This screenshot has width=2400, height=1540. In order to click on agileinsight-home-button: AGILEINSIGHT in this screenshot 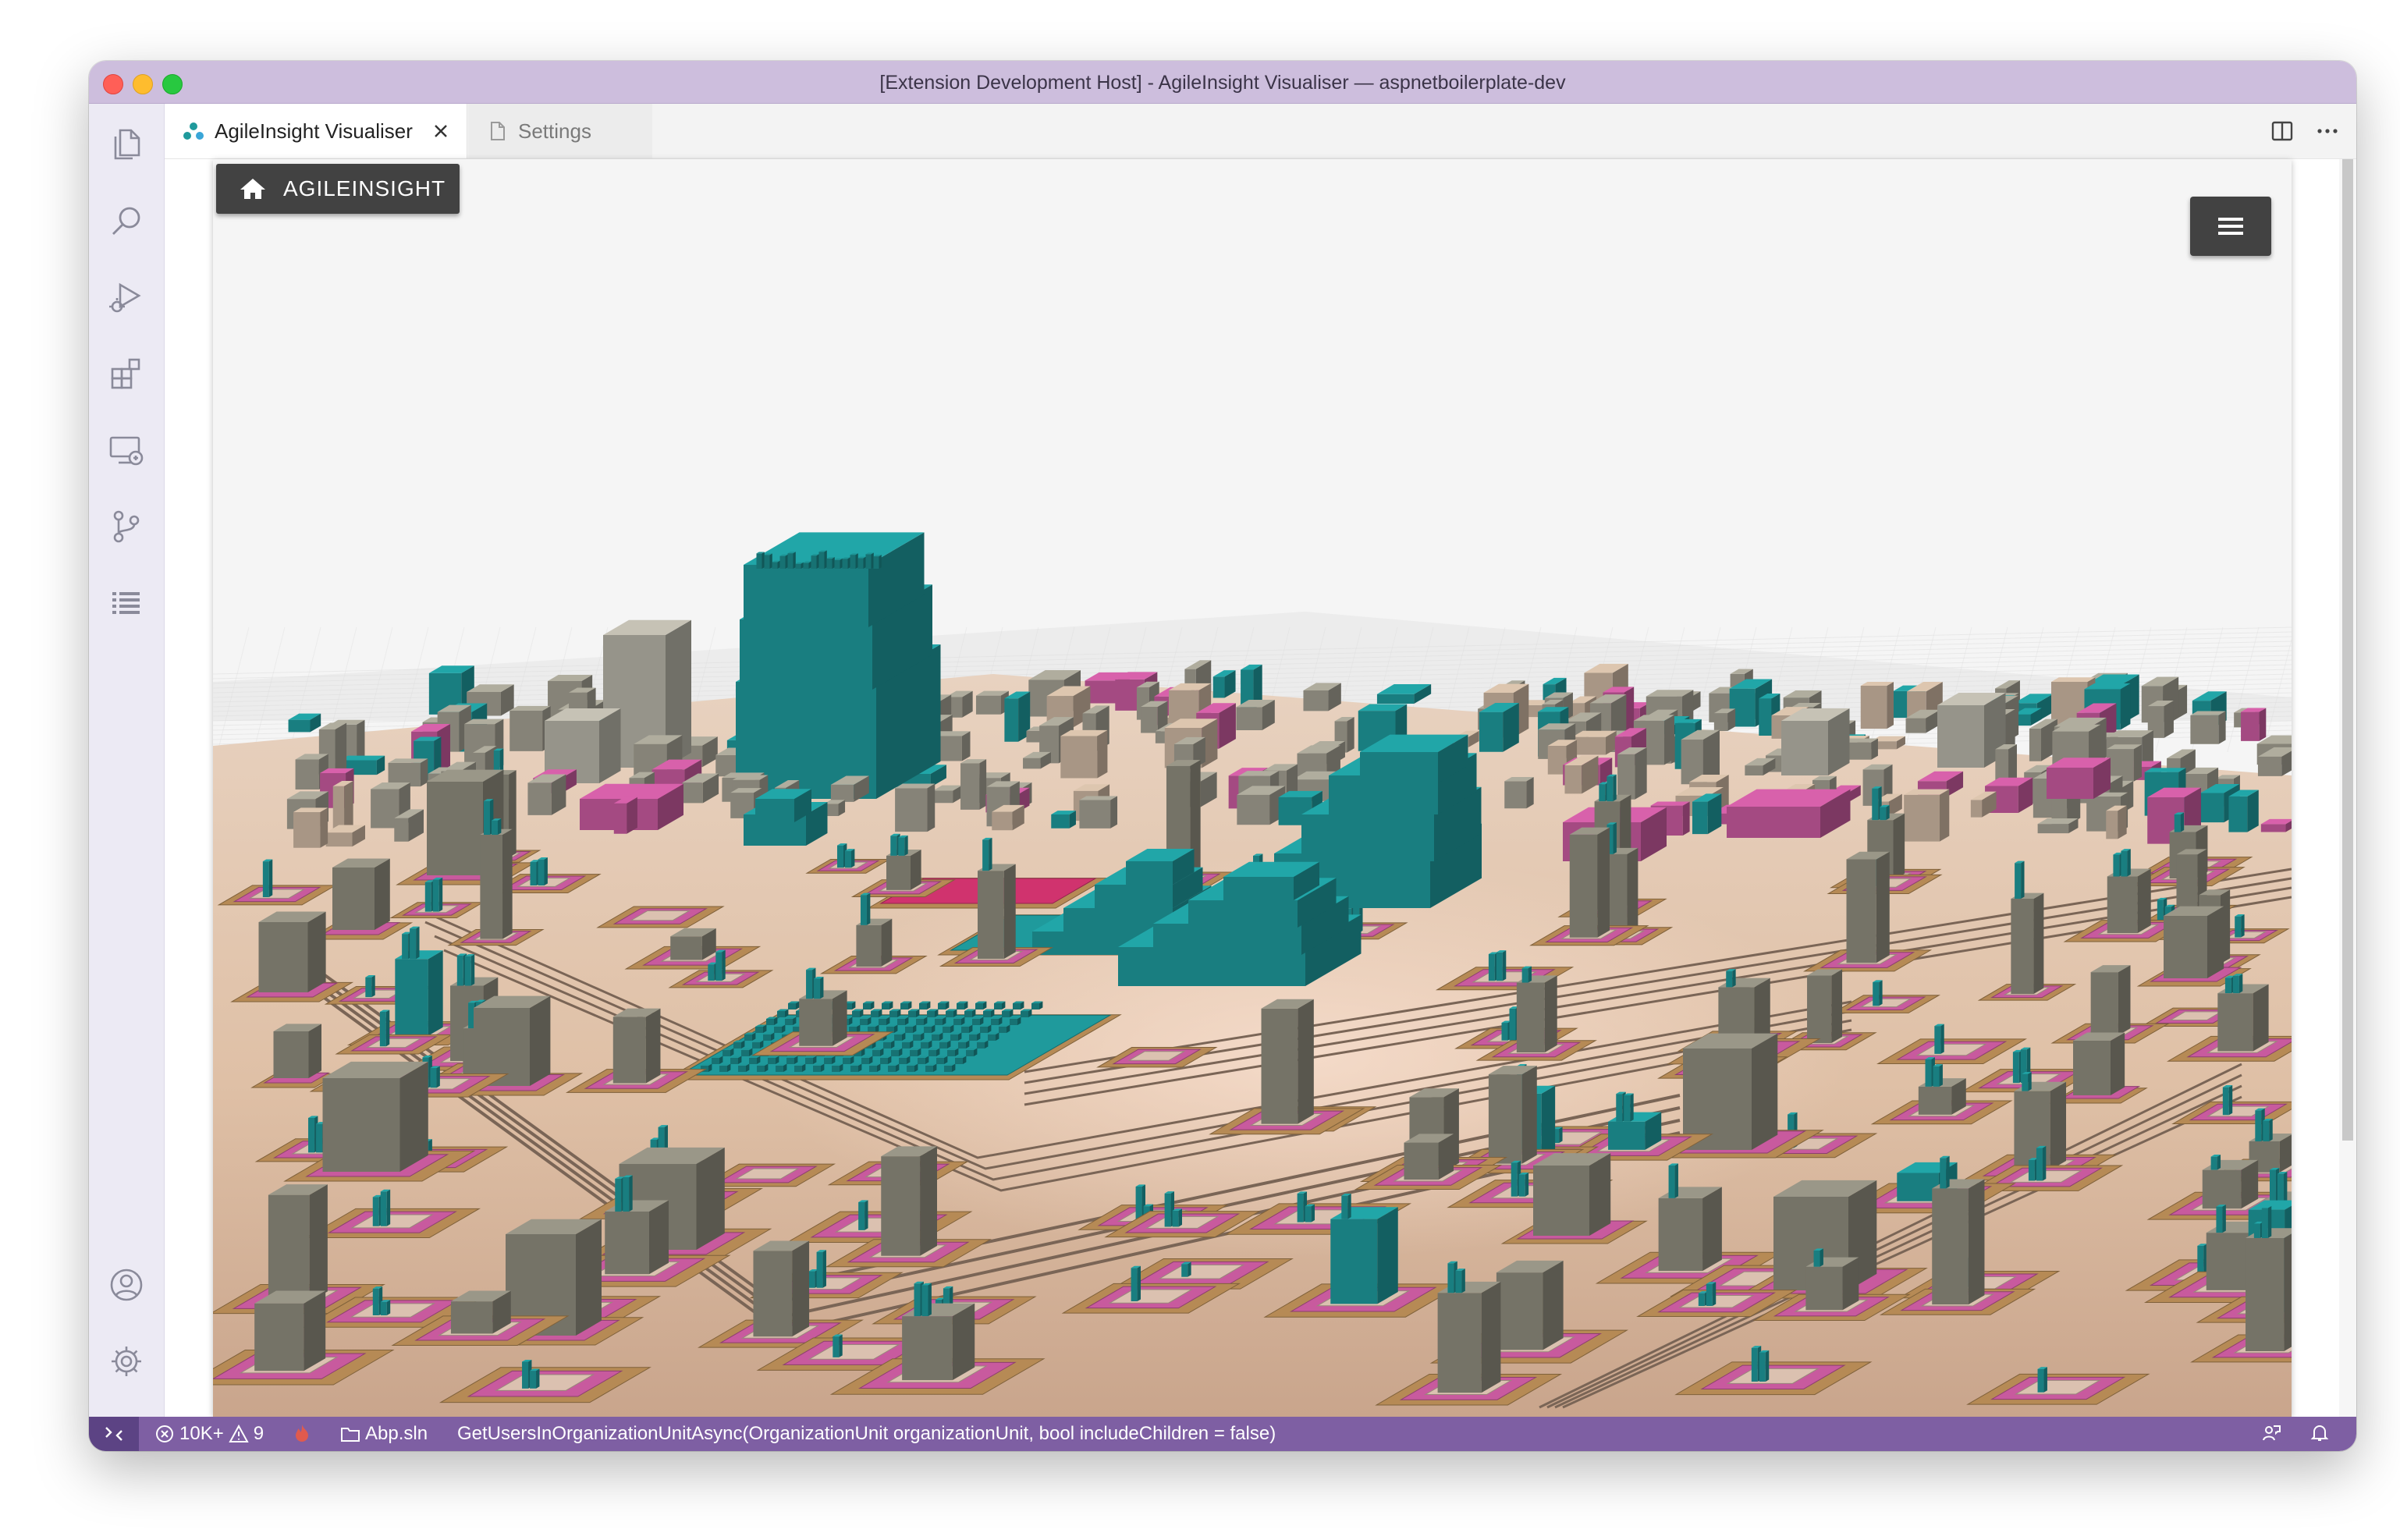, I will do `click(338, 189)`.